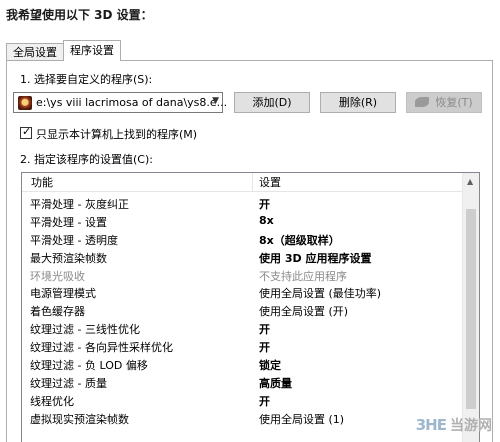 The height and width of the screenshot is (442, 500). I want to click on watermark: 3HE 当游网, so click(454, 425).